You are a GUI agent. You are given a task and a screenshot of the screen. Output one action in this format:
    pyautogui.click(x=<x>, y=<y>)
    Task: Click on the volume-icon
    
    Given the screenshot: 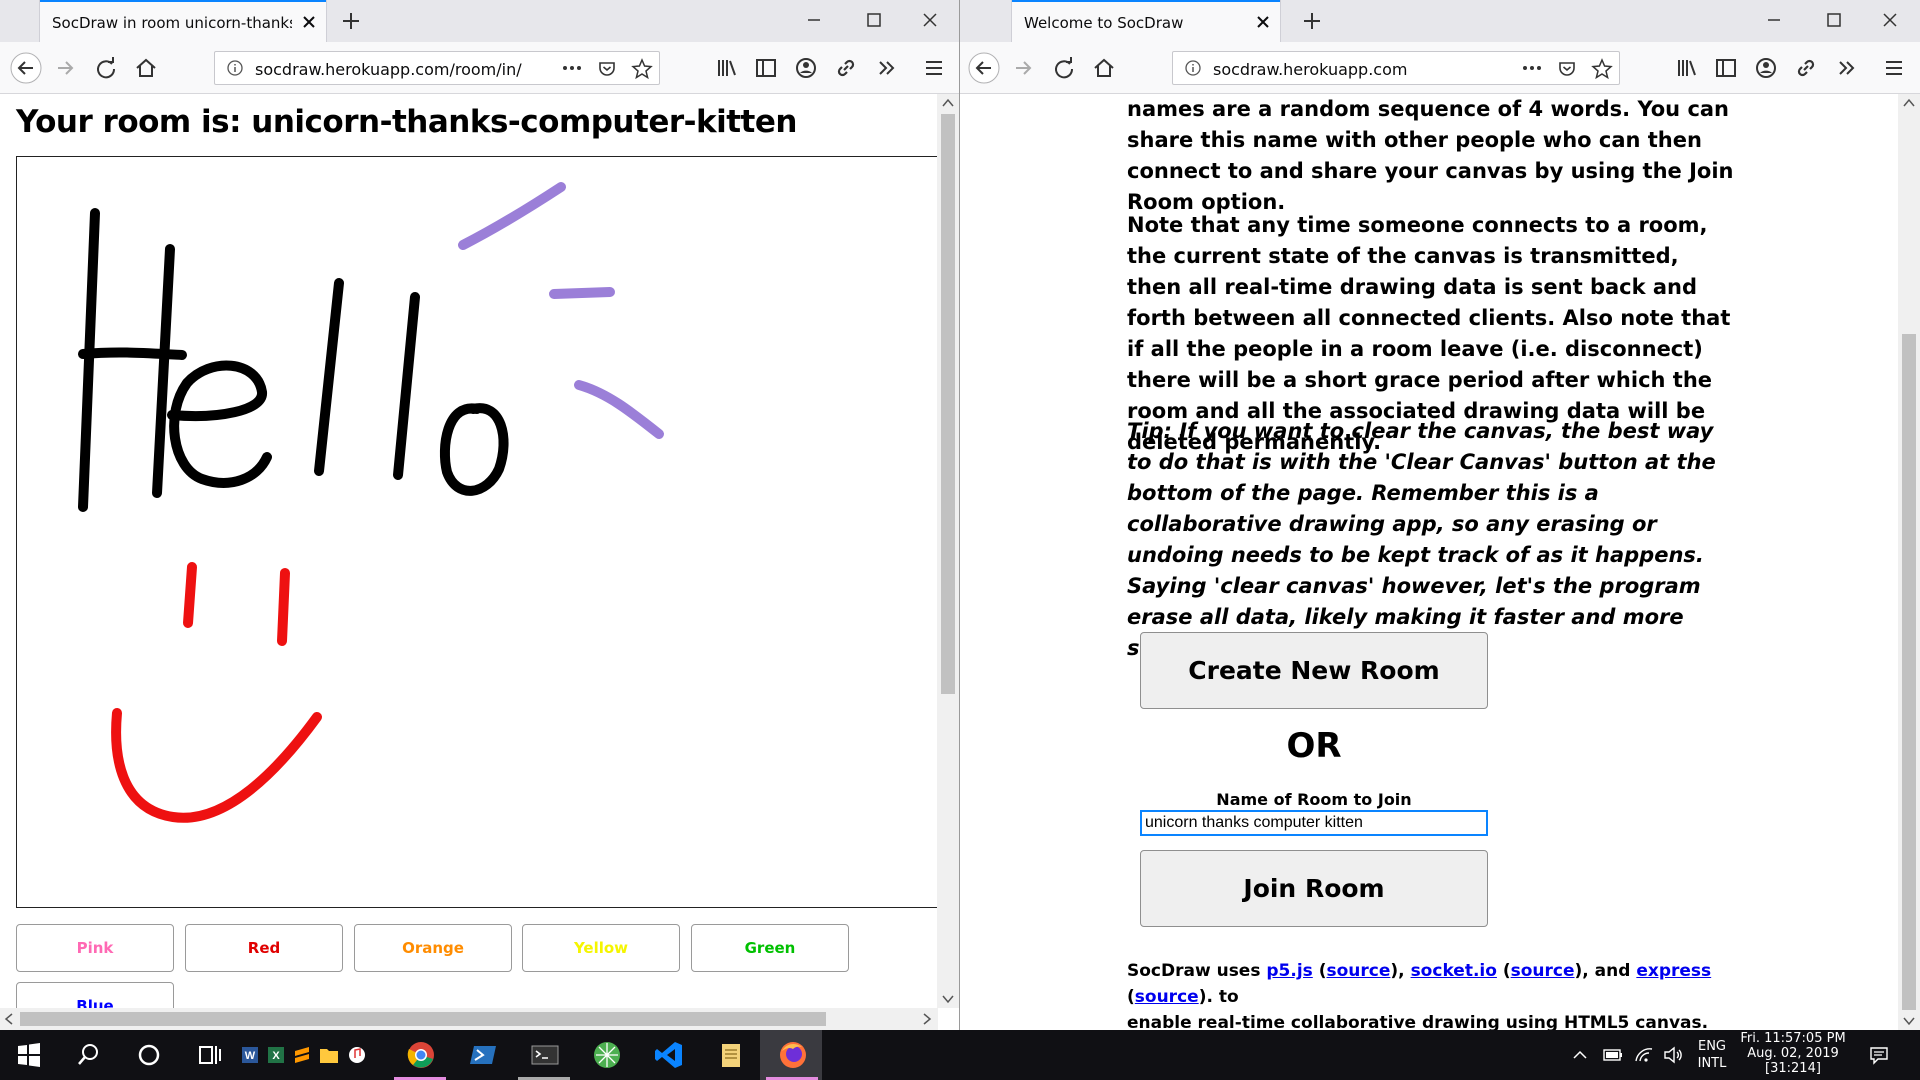 What is the action you would take?
    pyautogui.click(x=1673, y=1055)
    